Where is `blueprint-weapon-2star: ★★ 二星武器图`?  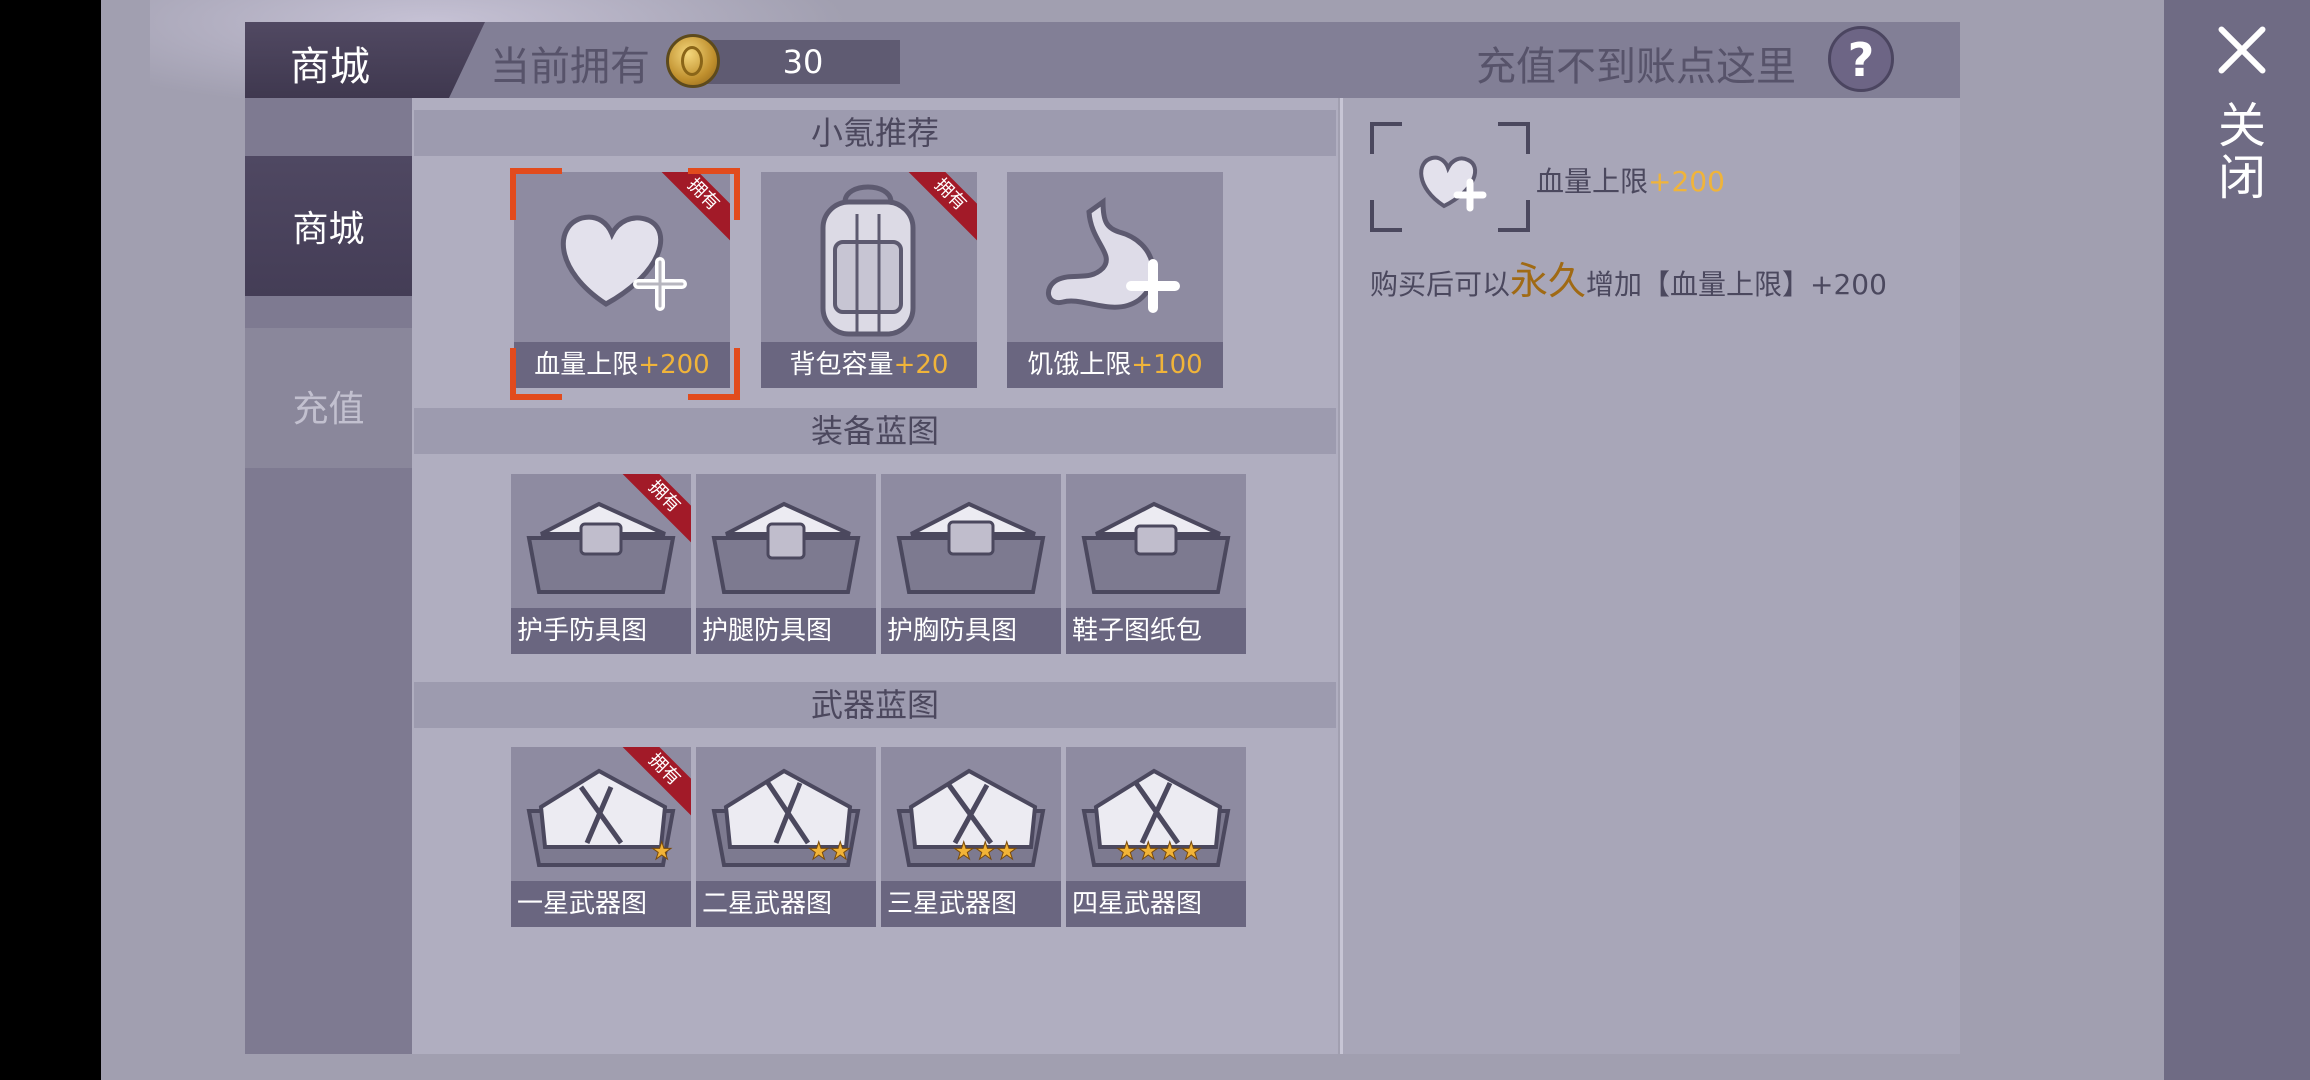 blueprint-weapon-2star: ★★ 二星武器图 is located at coordinates (786, 837).